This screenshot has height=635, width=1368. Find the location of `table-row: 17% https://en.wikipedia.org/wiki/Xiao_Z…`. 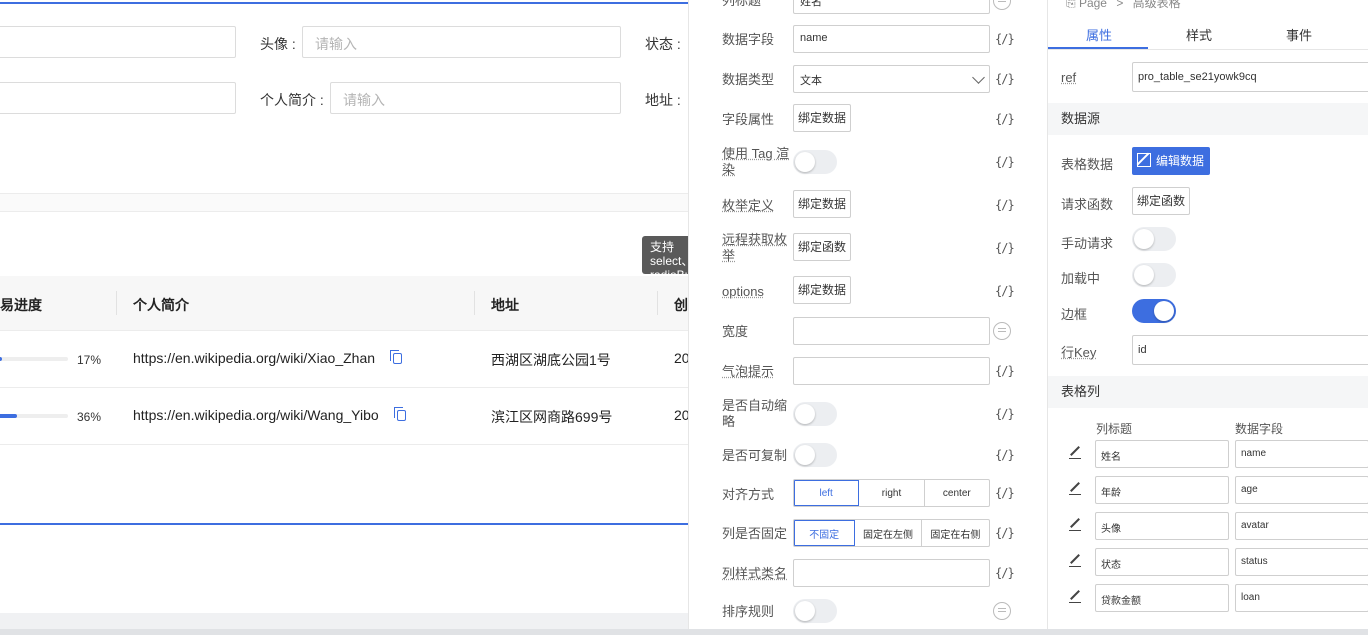

table-row: 17% https://en.wikipedia.org/wiki/Xiao_Z… is located at coordinates (344, 359).